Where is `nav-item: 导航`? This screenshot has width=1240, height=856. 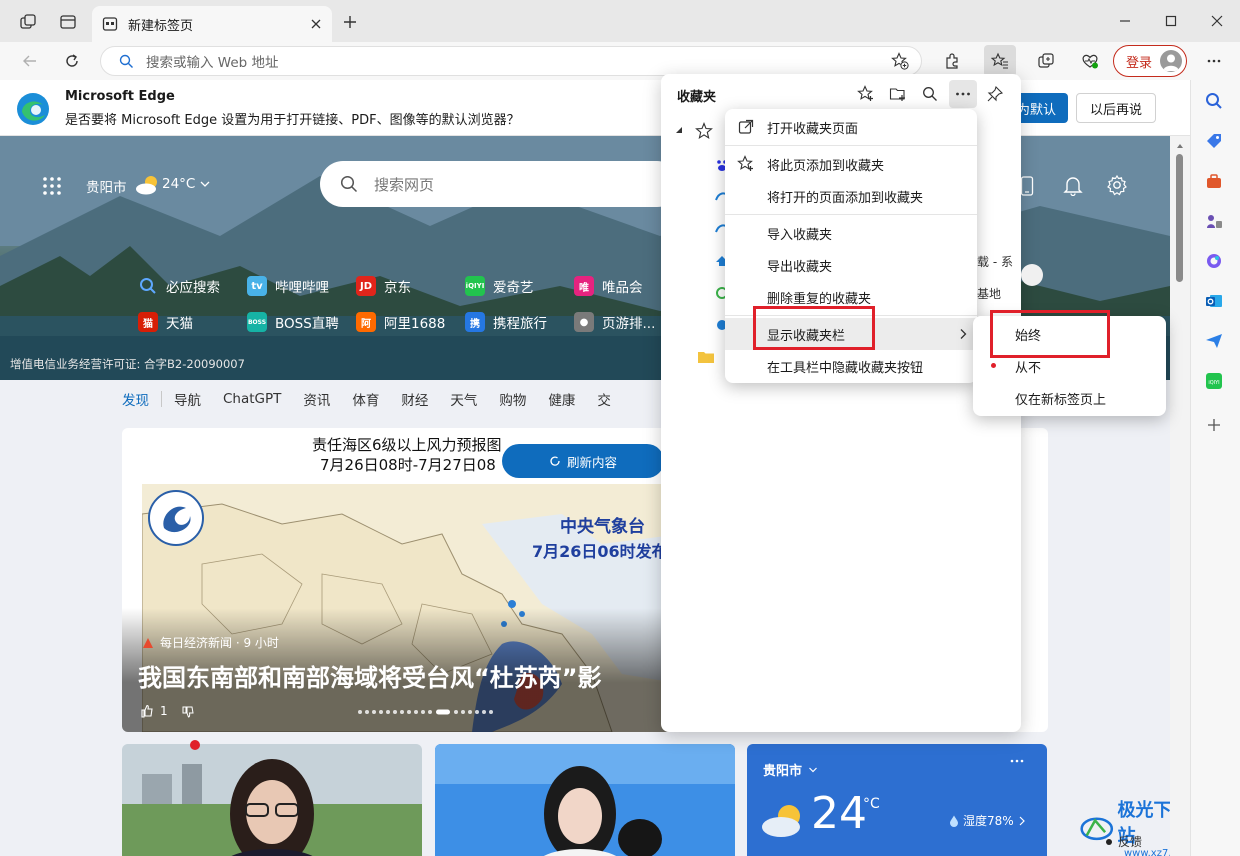
nav-item: 导航 is located at coordinates (187, 399).